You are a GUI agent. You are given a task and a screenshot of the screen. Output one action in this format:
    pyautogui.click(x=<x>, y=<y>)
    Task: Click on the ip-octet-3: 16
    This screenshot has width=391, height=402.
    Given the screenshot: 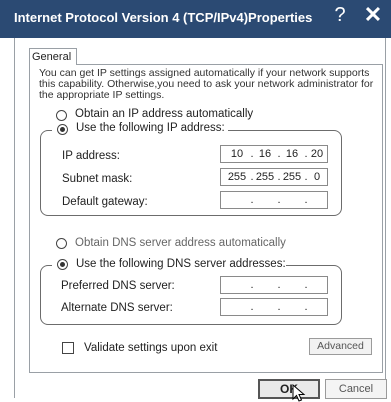 What is the action you would take?
    pyautogui.click(x=292, y=154)
    